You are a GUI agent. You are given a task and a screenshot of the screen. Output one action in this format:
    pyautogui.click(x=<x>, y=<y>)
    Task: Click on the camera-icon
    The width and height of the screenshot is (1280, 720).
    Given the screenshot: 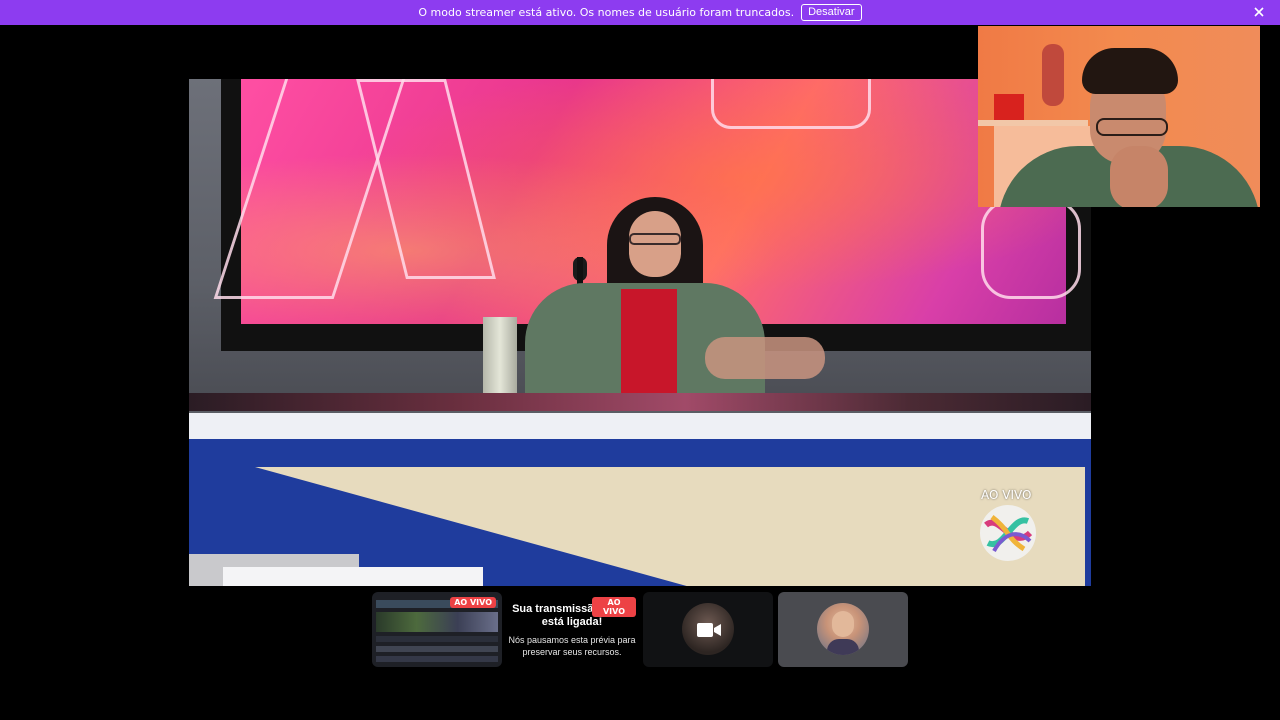 What is the action you would take?
    pyautogui.click(x=709, y=630)
    